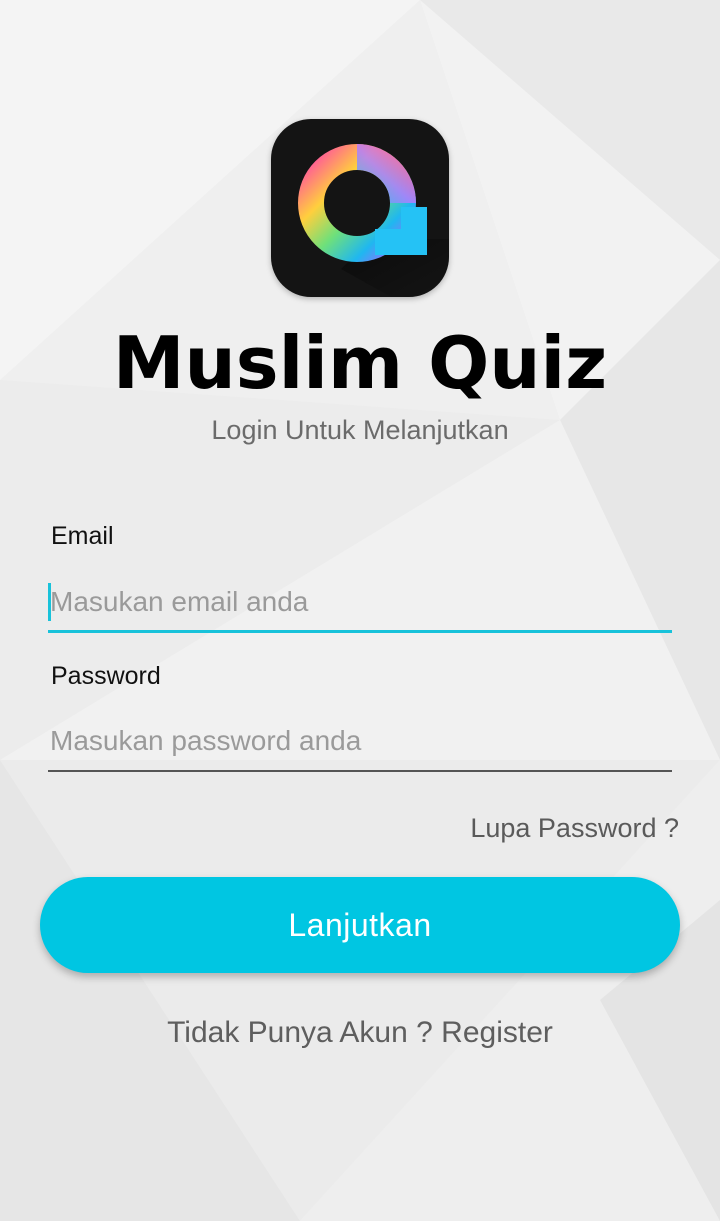 The image size is (720, 1221). I want to click on email-input, so click(360, 602).